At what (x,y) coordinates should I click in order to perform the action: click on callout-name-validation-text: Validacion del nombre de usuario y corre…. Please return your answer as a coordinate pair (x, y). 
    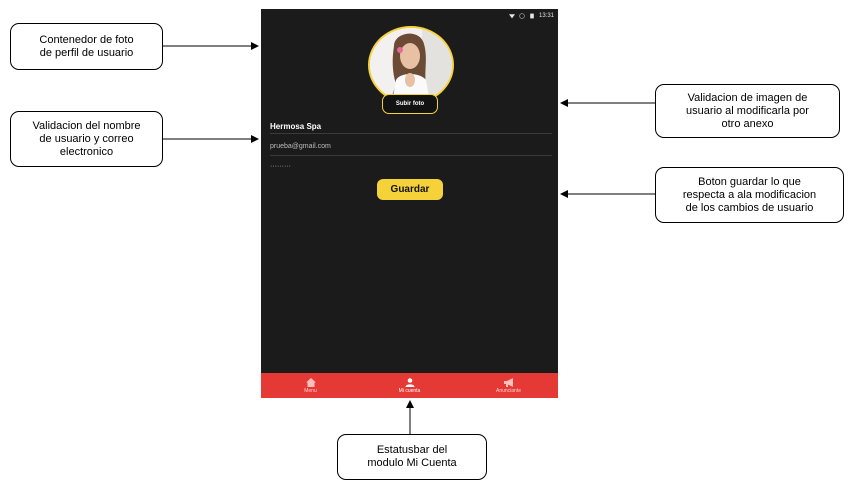
    Looking at the image, I should click on (86, 138).